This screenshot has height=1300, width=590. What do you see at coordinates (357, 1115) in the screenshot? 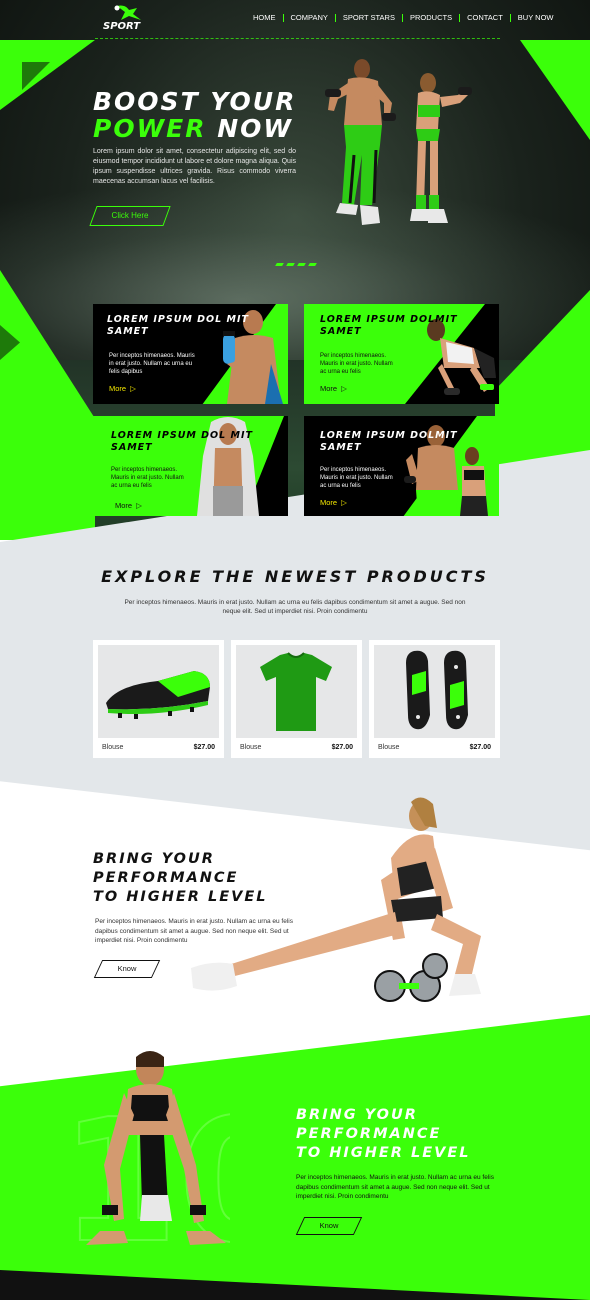
I see `performance-title-line: BRING YOUR` at bounding box center [357, 1115].